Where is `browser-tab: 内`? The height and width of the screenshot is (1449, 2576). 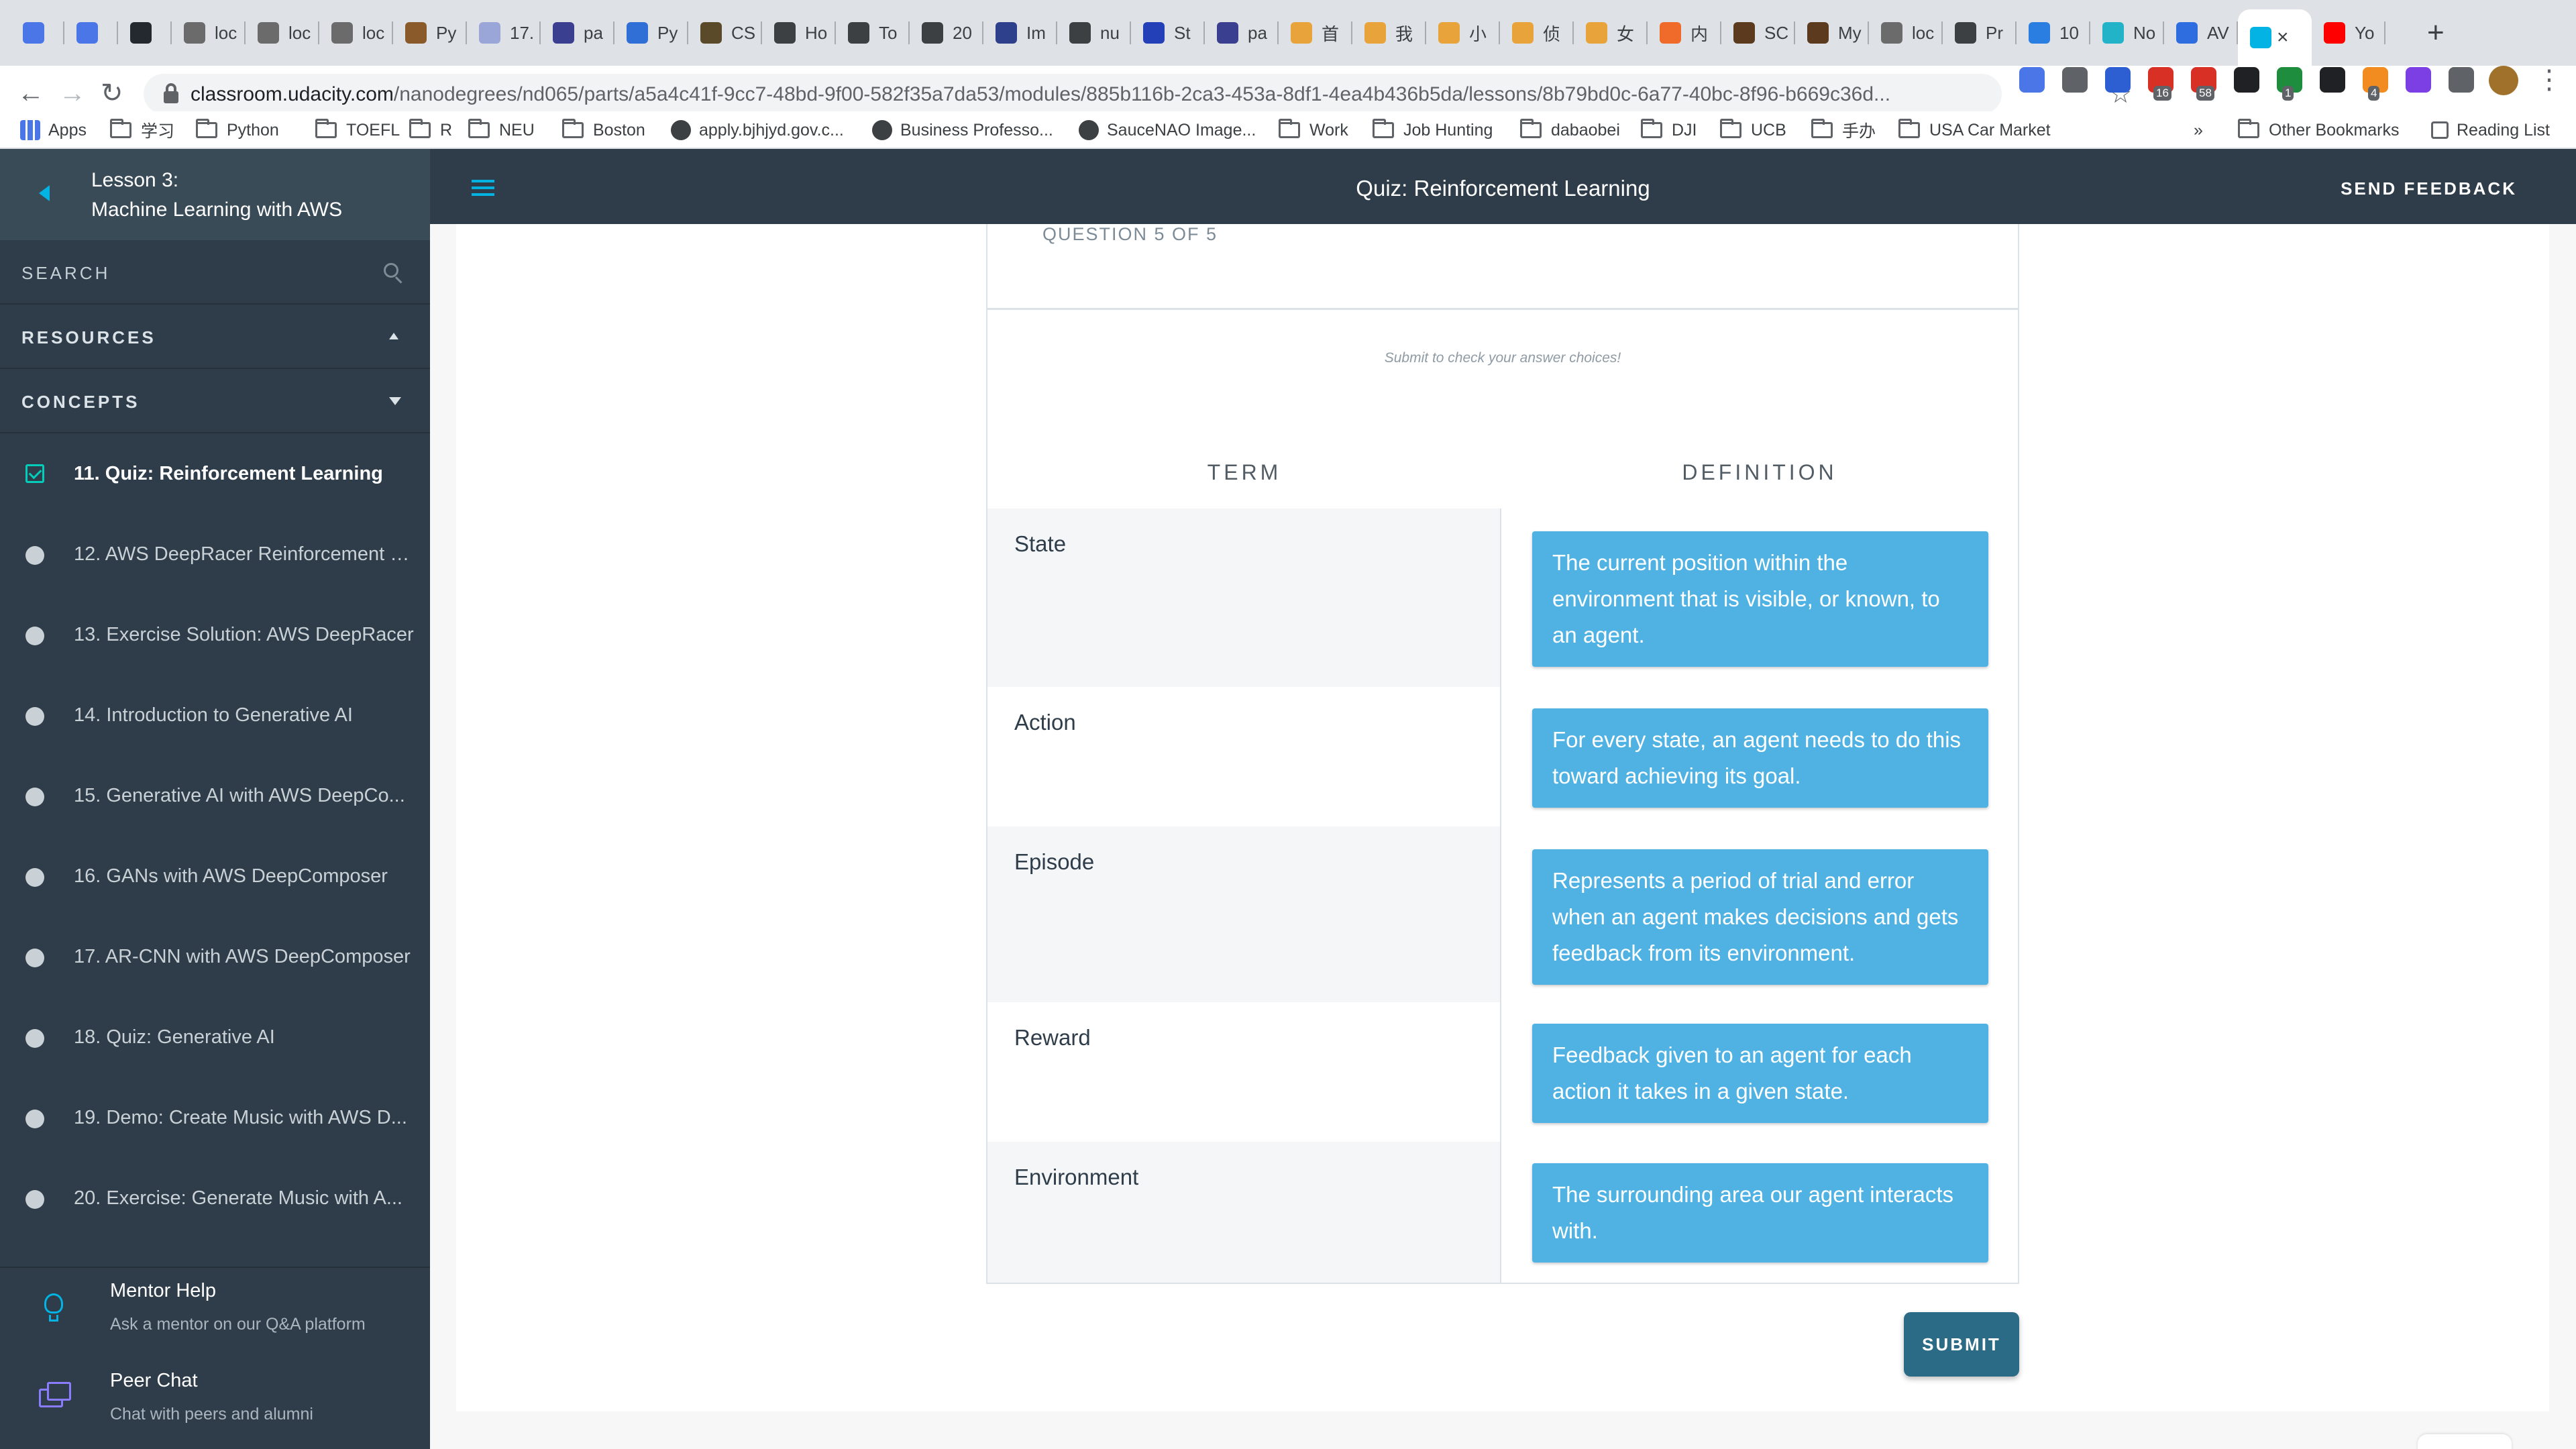 browser-tab: 内 is located at coordinates (1684, 32).